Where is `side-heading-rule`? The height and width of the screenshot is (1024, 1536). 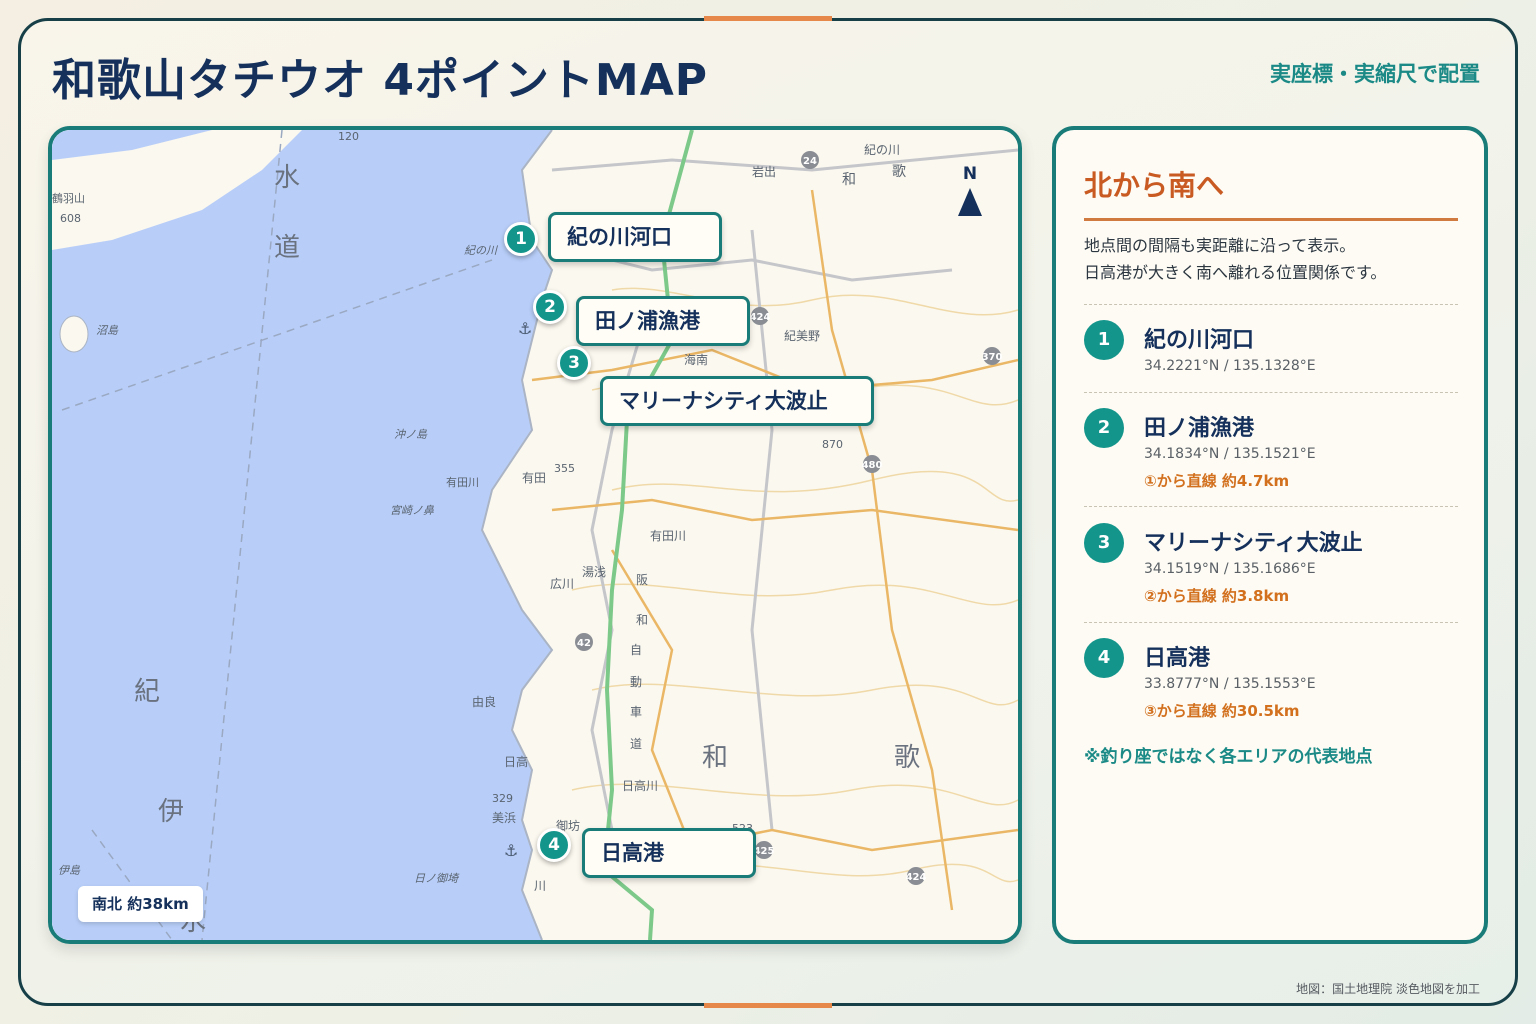
side-heading-rule is located at coordinates (1271, 219).